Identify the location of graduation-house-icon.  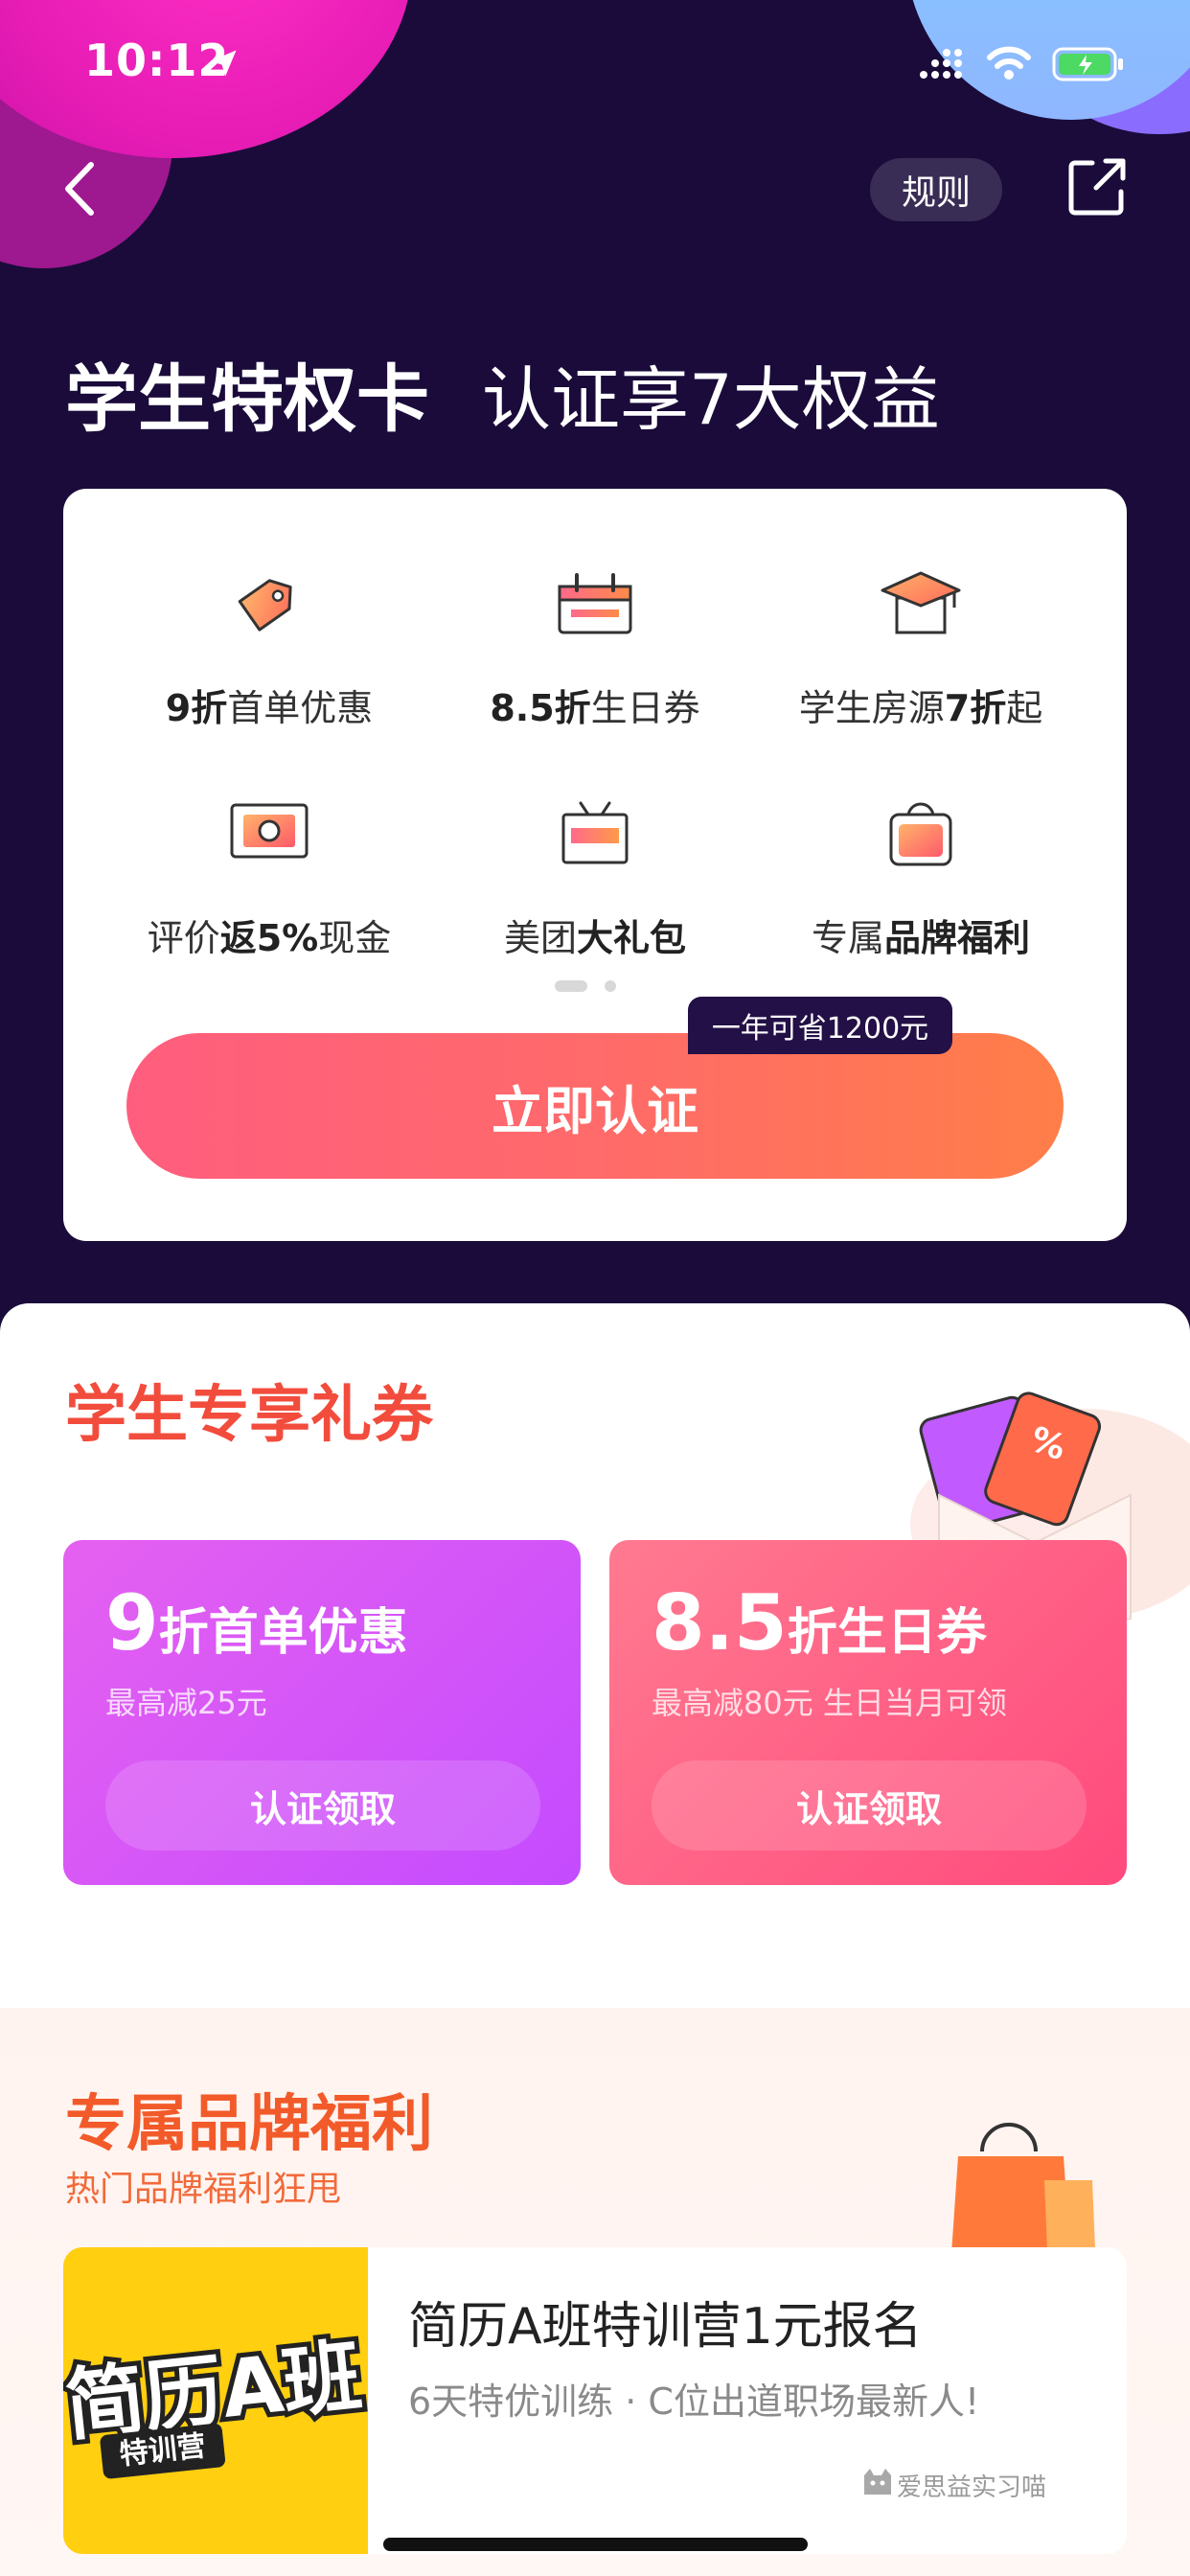
(921, 602).